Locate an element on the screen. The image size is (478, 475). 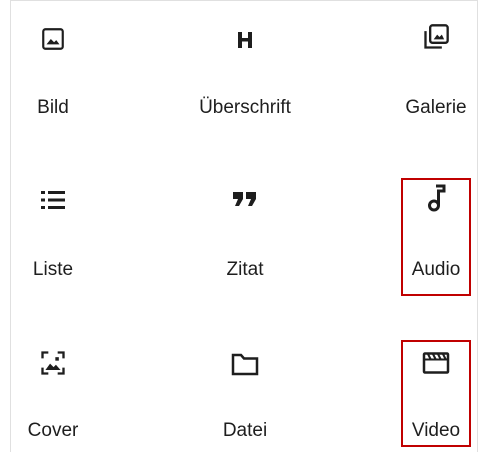
block-liste: Liste is located at coordinates (64, 238).